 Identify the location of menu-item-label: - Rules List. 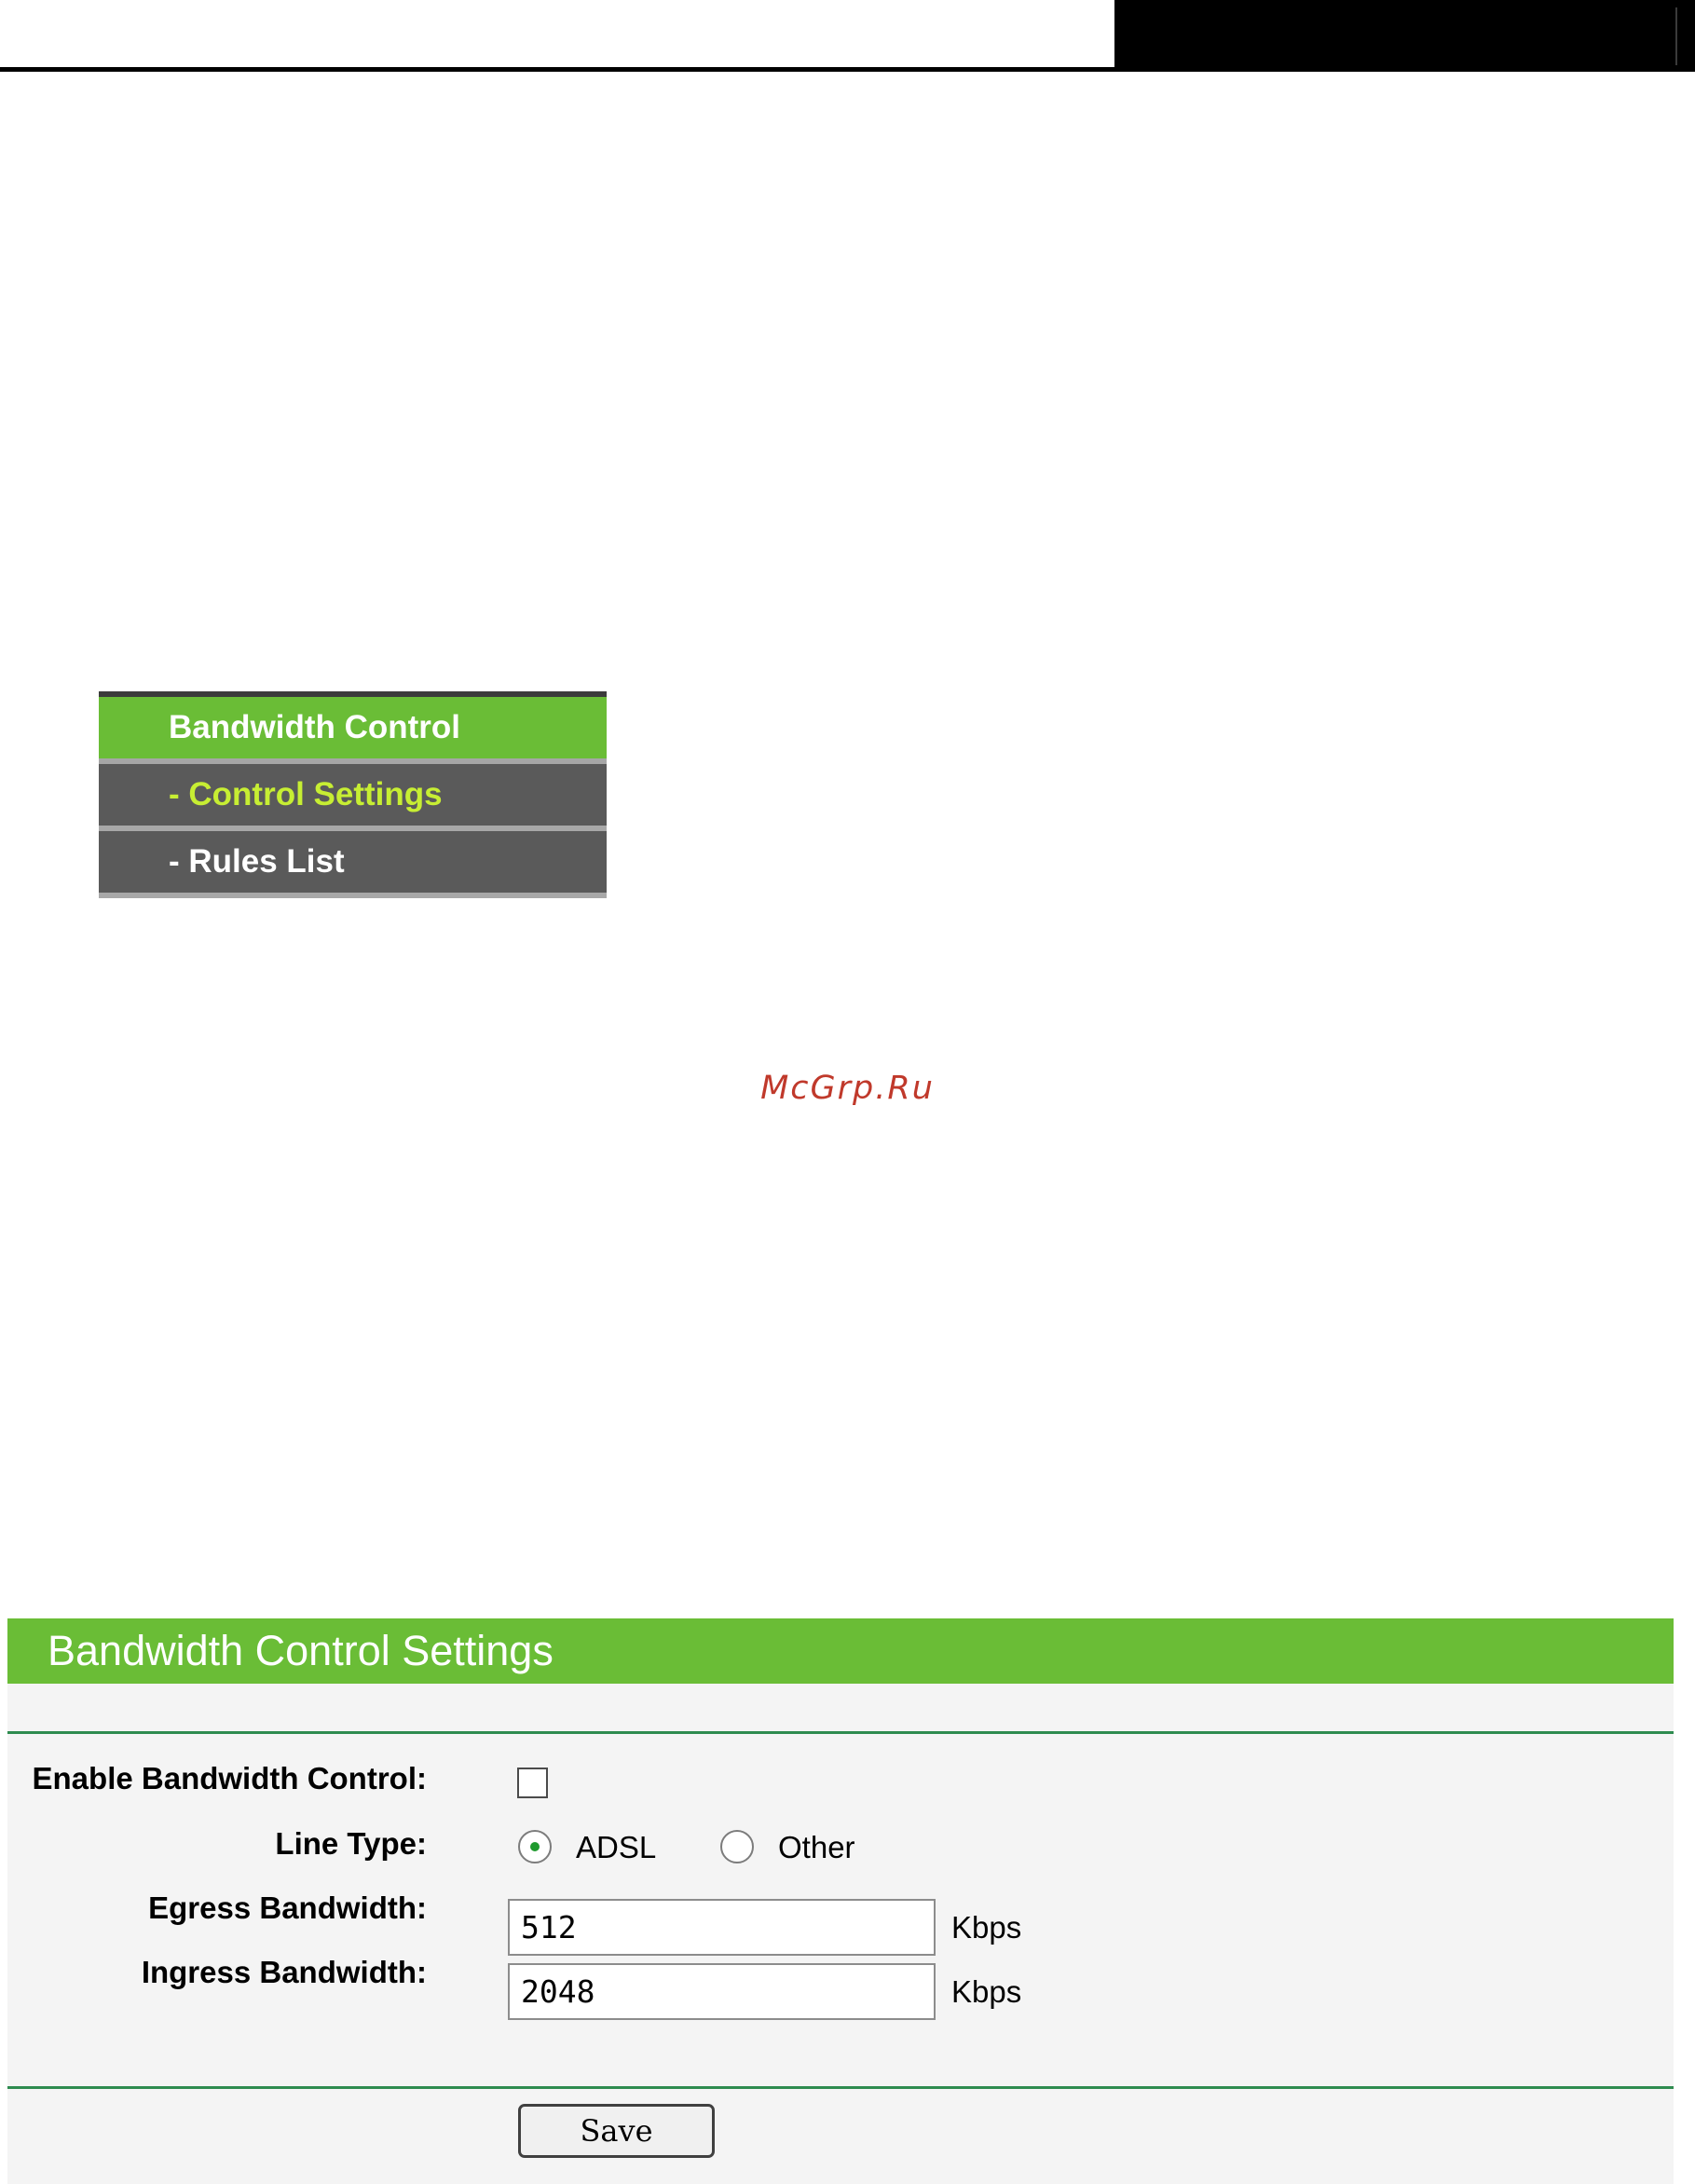
(257, 861).